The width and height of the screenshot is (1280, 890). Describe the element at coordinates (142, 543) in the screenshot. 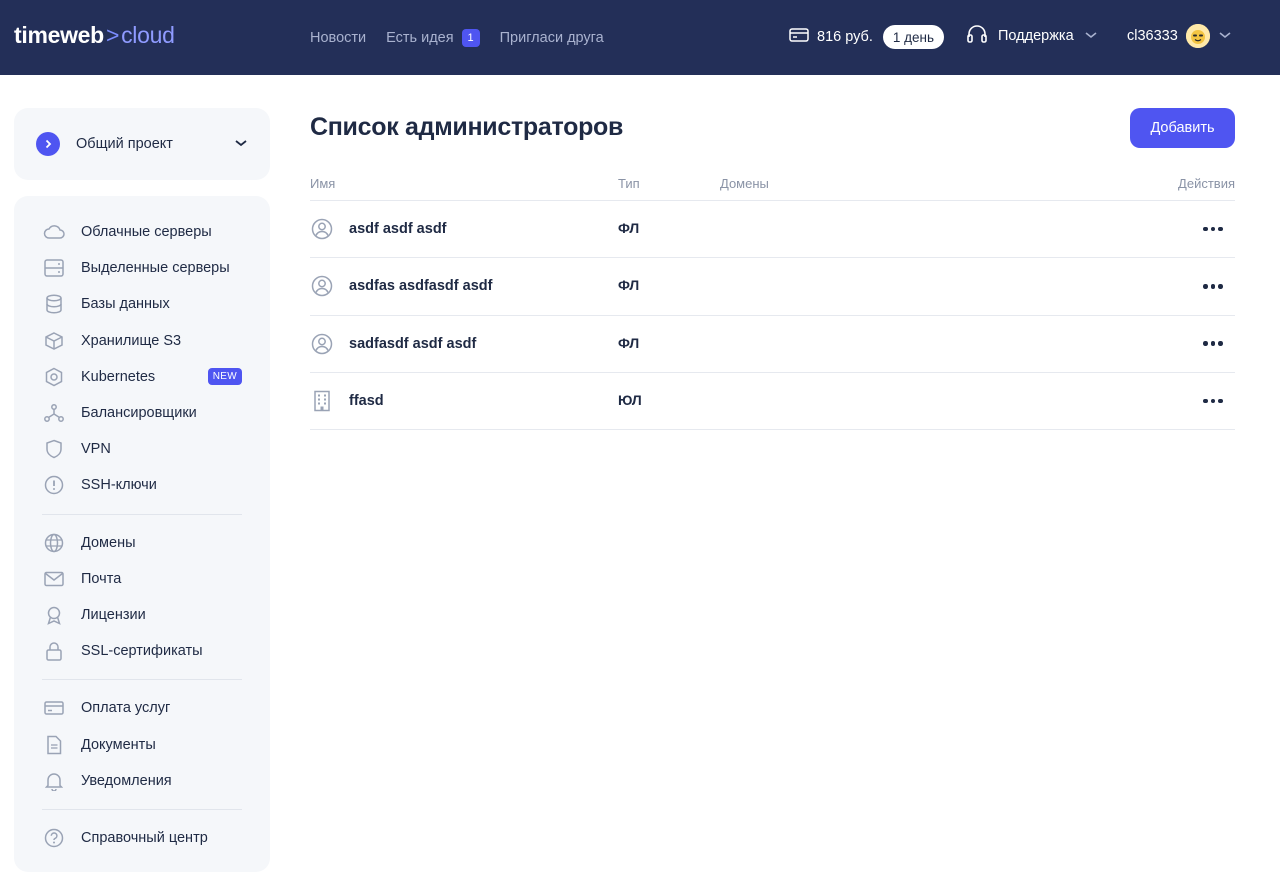

I see `sidebar-item-domains: Домены` at that location.